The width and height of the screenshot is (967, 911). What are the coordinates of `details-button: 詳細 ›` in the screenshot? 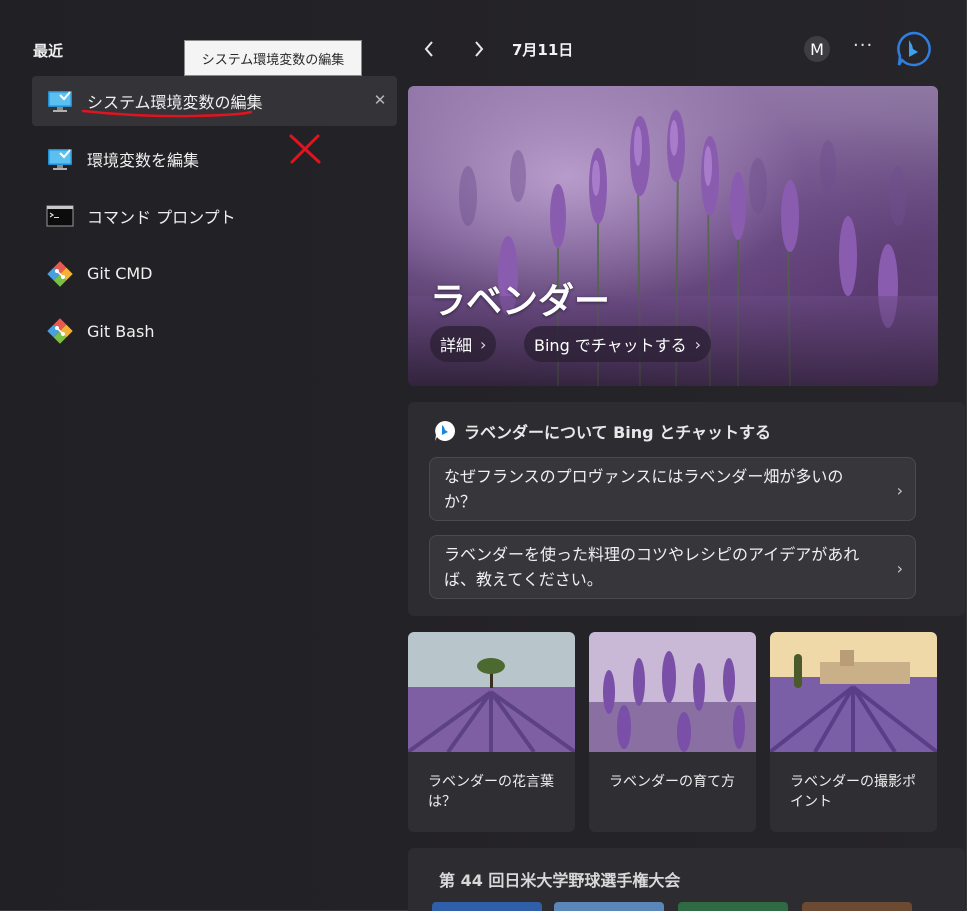 It's located at (463, 344).